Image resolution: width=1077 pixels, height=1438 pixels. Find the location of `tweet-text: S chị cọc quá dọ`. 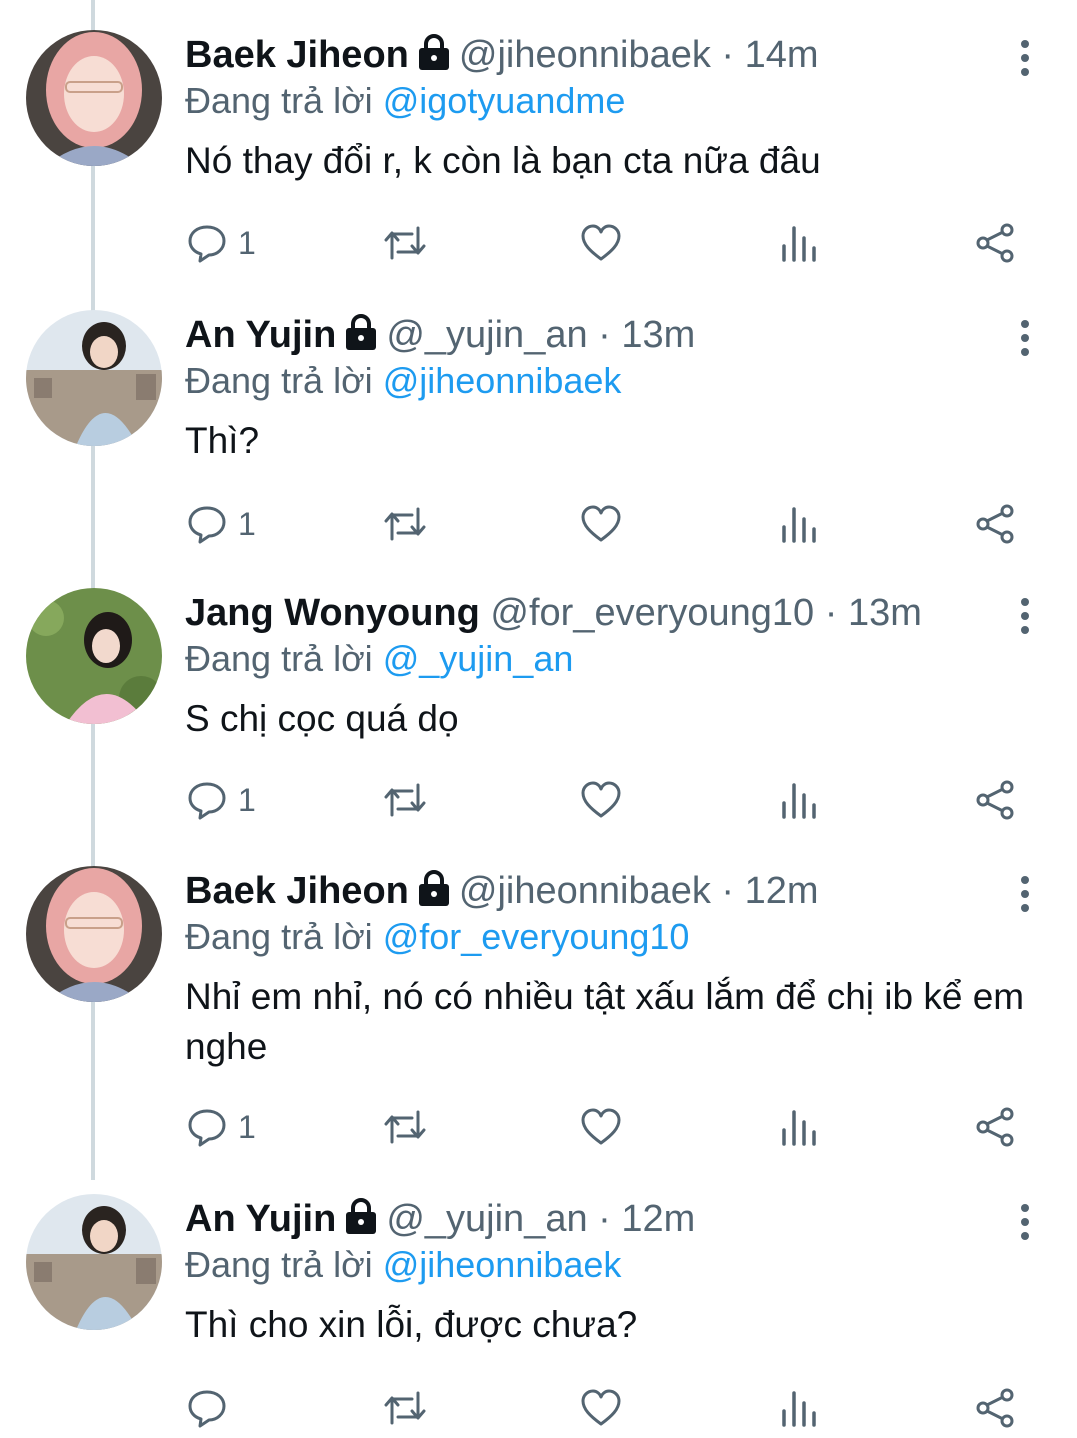

tweet-text: S chị cọc quá dọ is located at coordinates (322, 718).